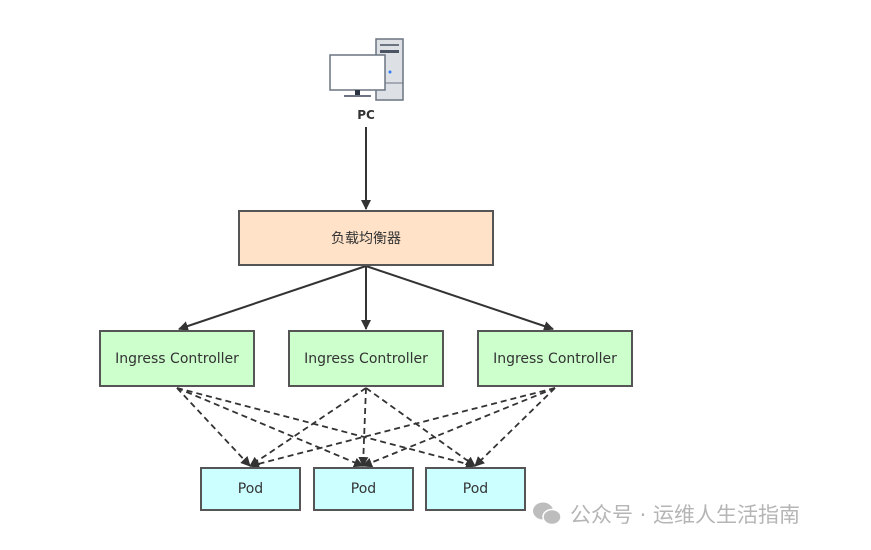 This screenshot has height=550, width=871. Describe the element at coordinates (459, 298) in the screenshot. I see `arrow-lb-to-ic3` at that location.